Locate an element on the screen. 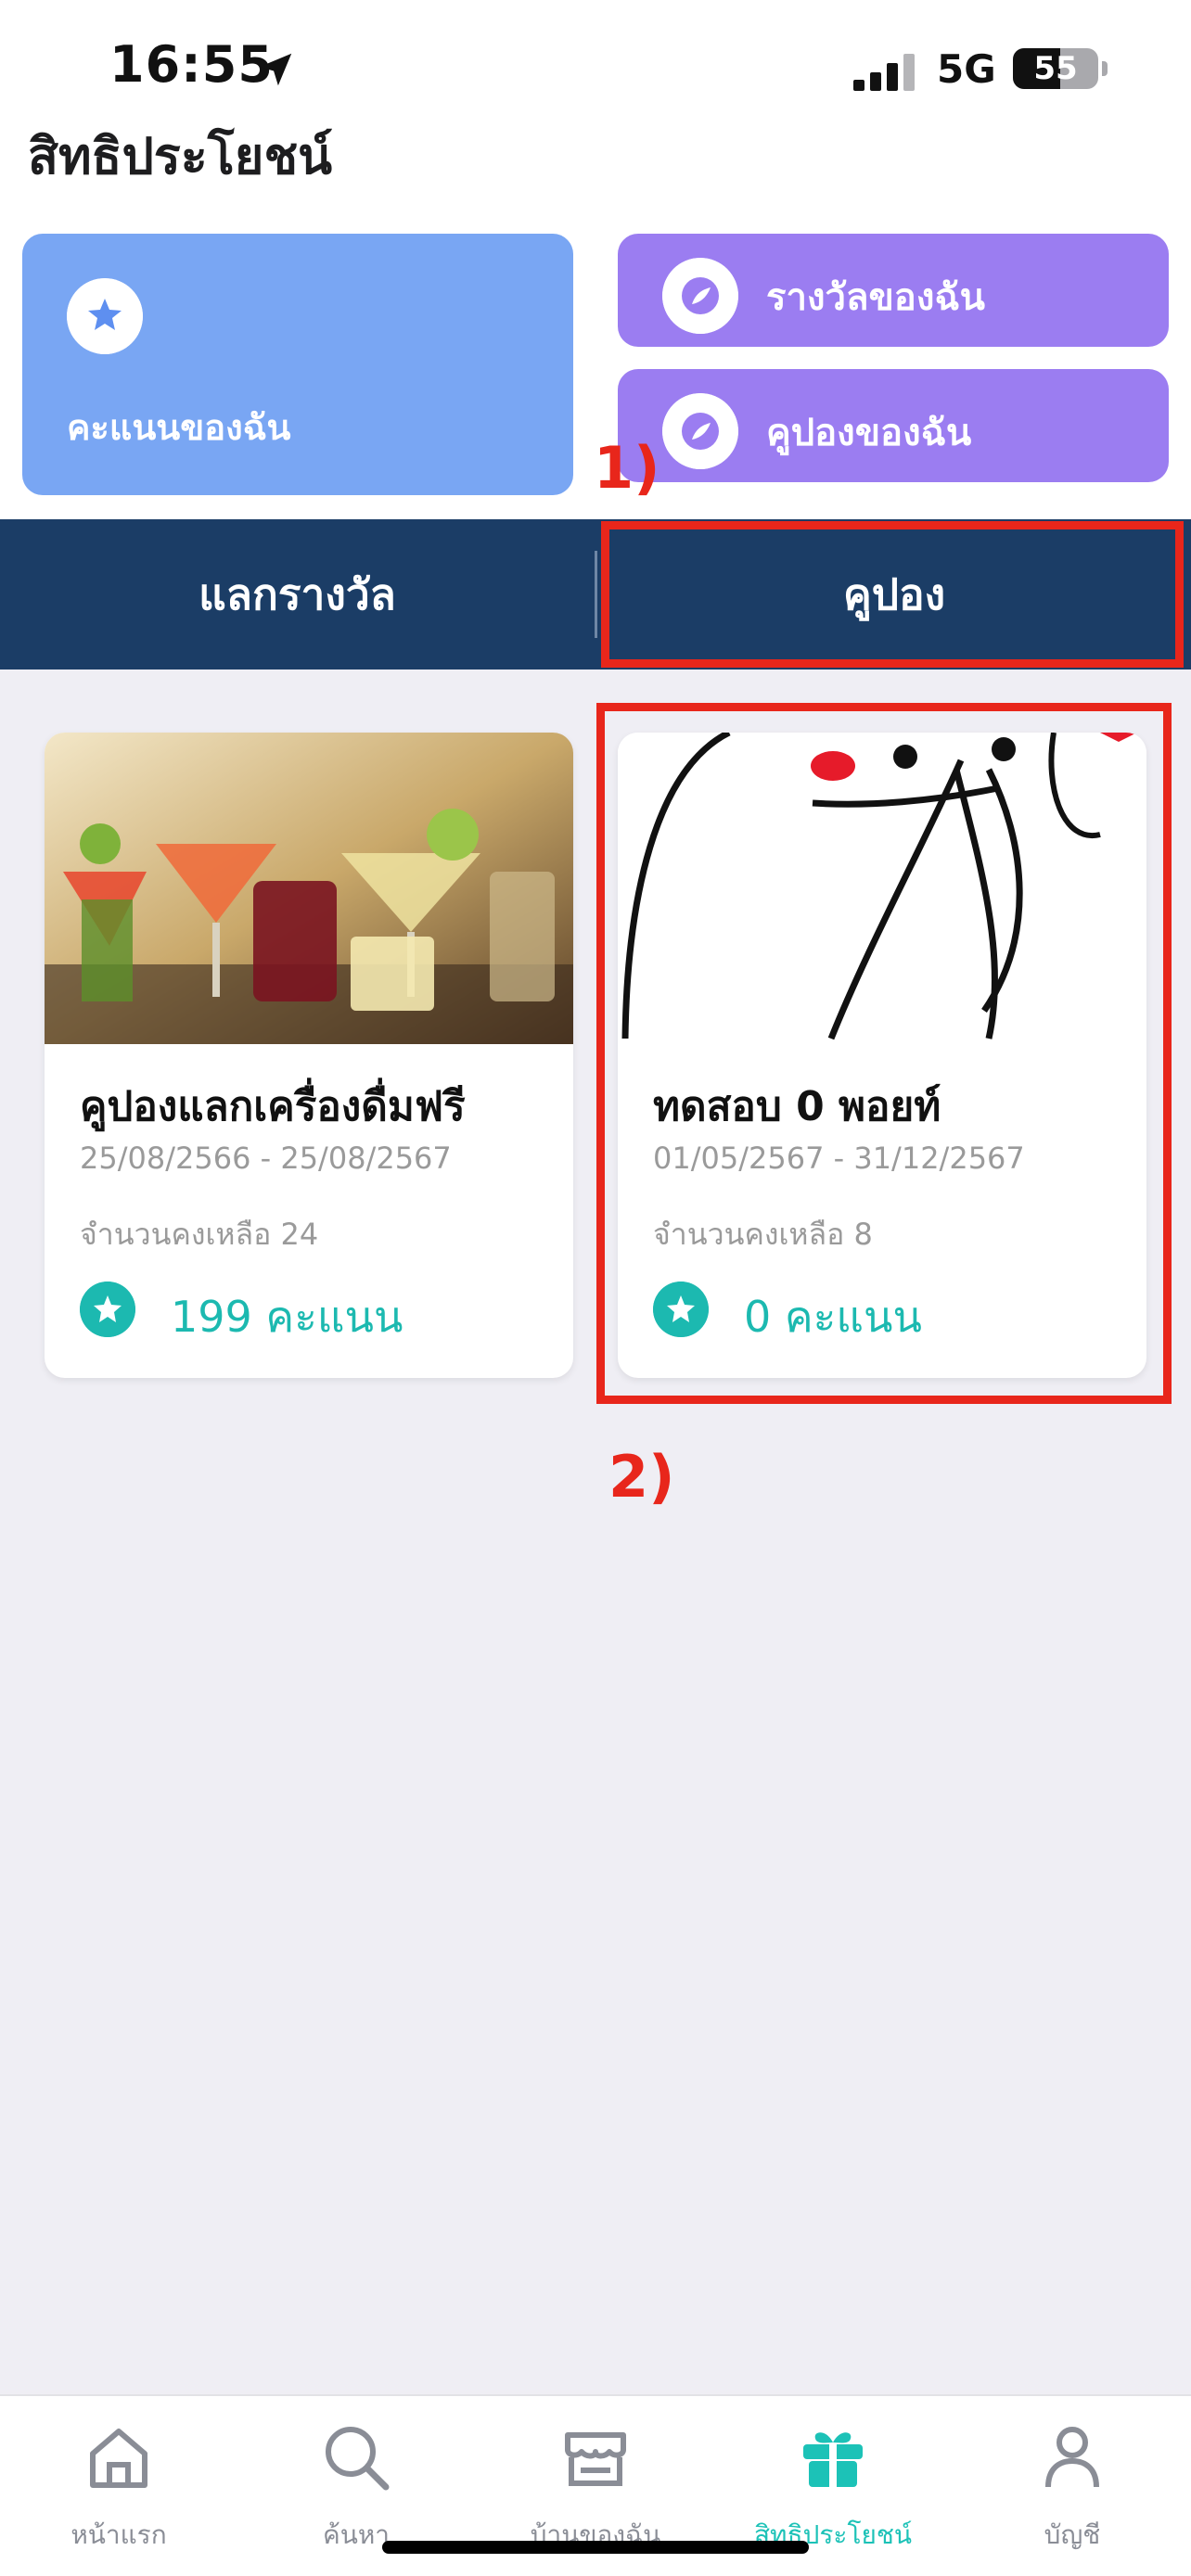 The height and width of the screenshot is (2576, 1191). star-badge-icon is located at coordinates (105, 316).